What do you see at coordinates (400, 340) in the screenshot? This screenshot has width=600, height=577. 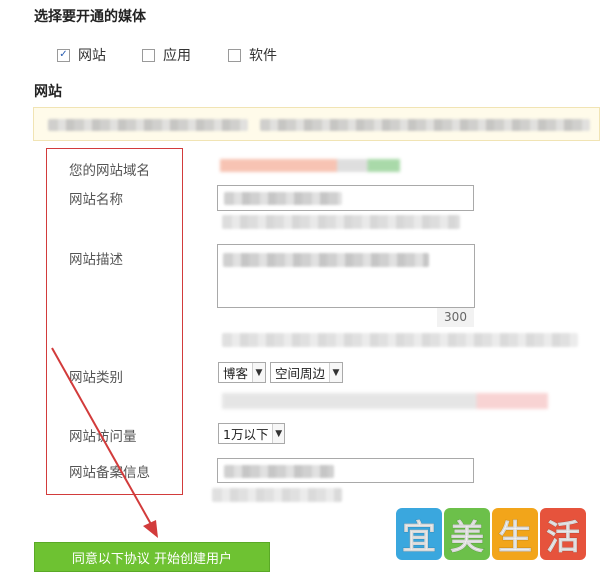 I see `desc-hint-blurred` at bounding box center [400, 340].